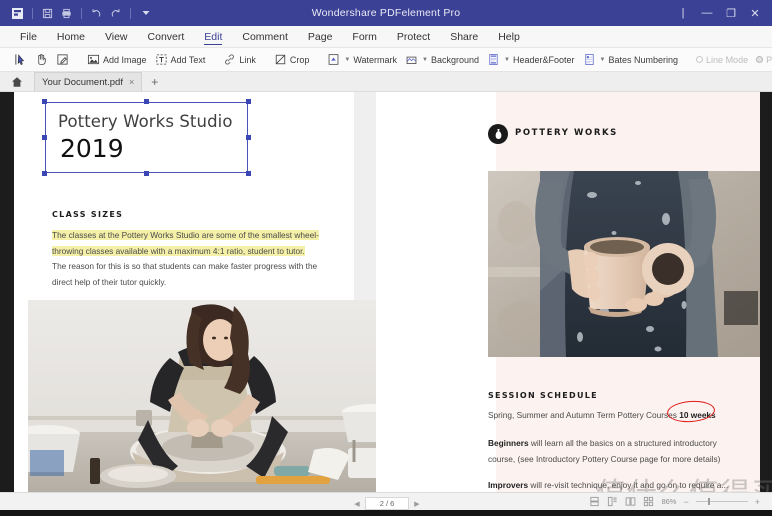 Image resolution: width=772 pixels, height=516 pixels. What do you see at coordinates (685, 502) in the screenshot?
I see `zoom-out-button: −` at bounding box center [685, 502].